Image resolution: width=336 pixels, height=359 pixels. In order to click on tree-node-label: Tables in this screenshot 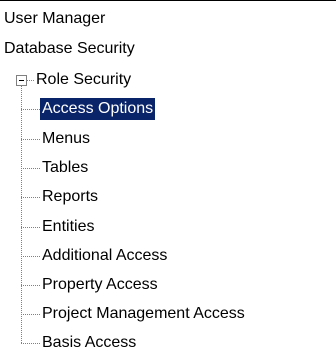, I will do `click(65, 167)`.